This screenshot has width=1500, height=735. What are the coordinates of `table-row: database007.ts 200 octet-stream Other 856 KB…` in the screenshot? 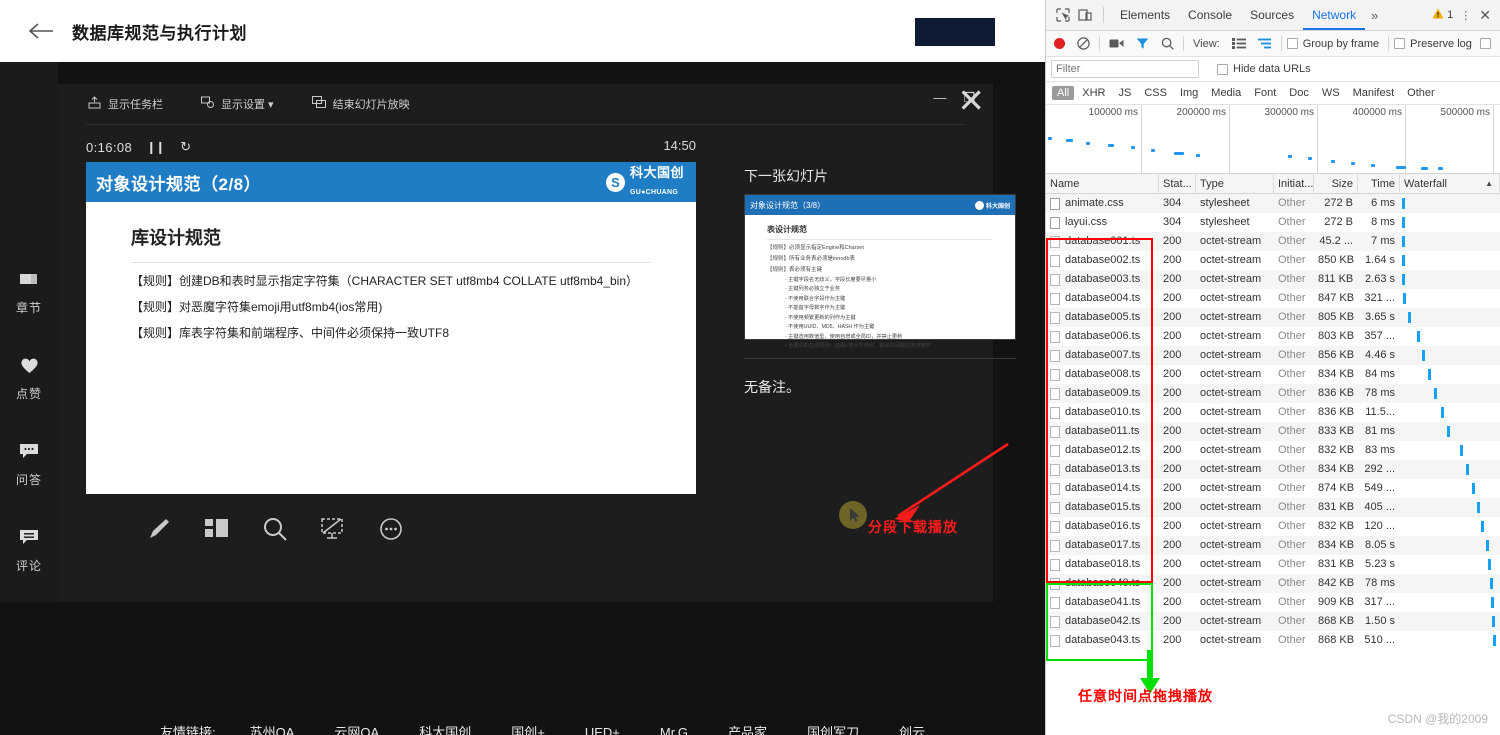 It's located at (1273, 355).